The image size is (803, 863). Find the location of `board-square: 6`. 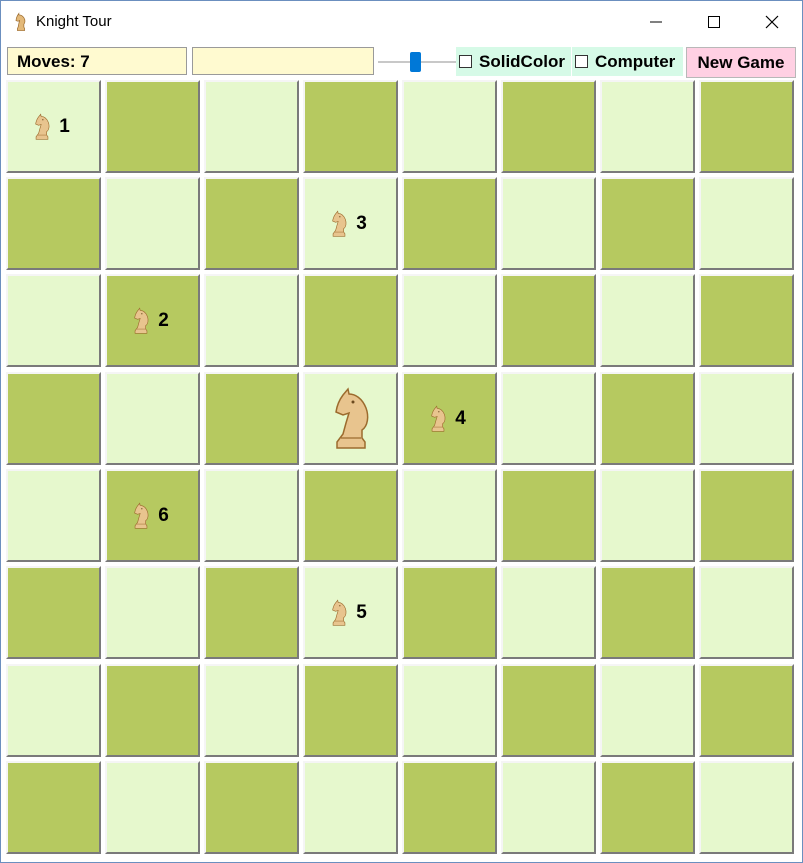

board-square: 6 is located at coordinates (152, 515).